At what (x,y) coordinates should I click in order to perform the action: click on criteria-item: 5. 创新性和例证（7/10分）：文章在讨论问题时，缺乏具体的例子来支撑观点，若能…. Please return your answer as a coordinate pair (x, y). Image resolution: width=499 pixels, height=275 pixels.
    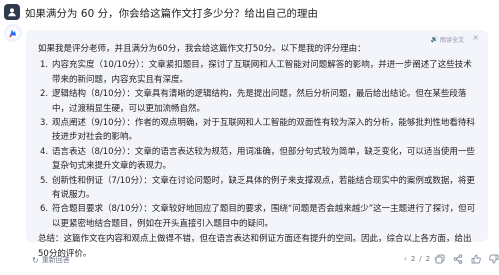
    Looking at the image, I should click on (258, 188).